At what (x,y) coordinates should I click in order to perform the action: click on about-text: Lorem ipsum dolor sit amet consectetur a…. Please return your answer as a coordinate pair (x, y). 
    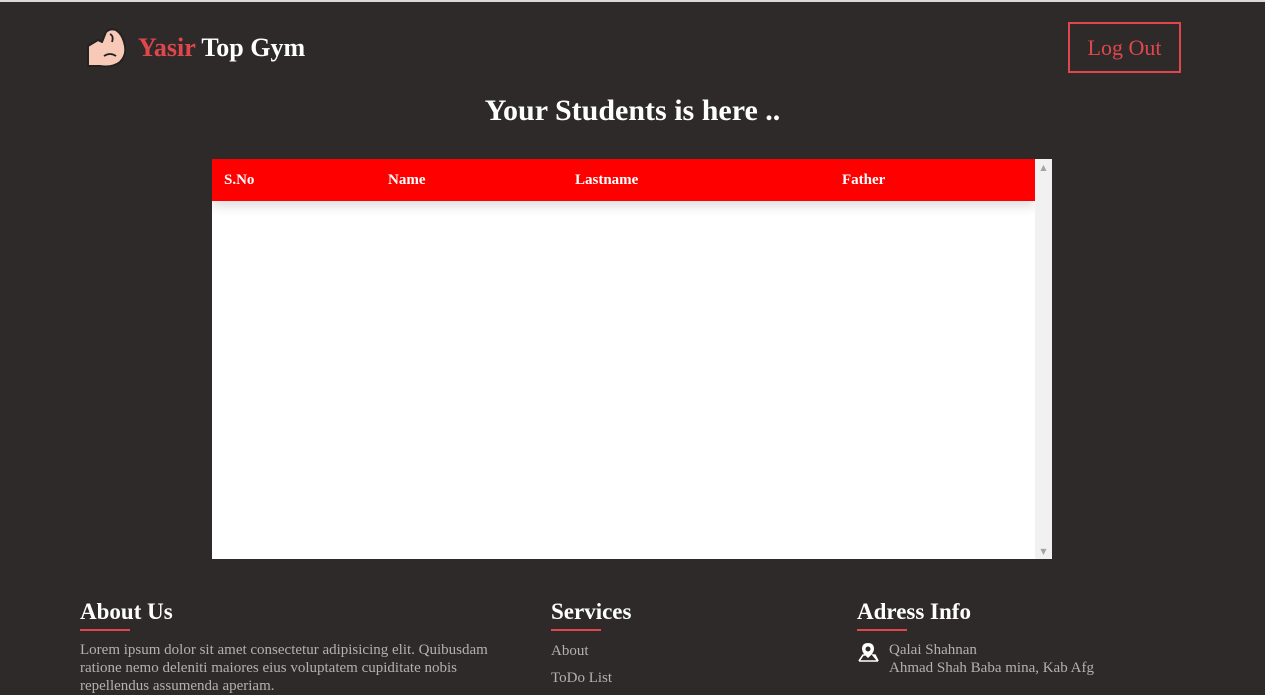
    Looking at the image, I should click on (284, 668).